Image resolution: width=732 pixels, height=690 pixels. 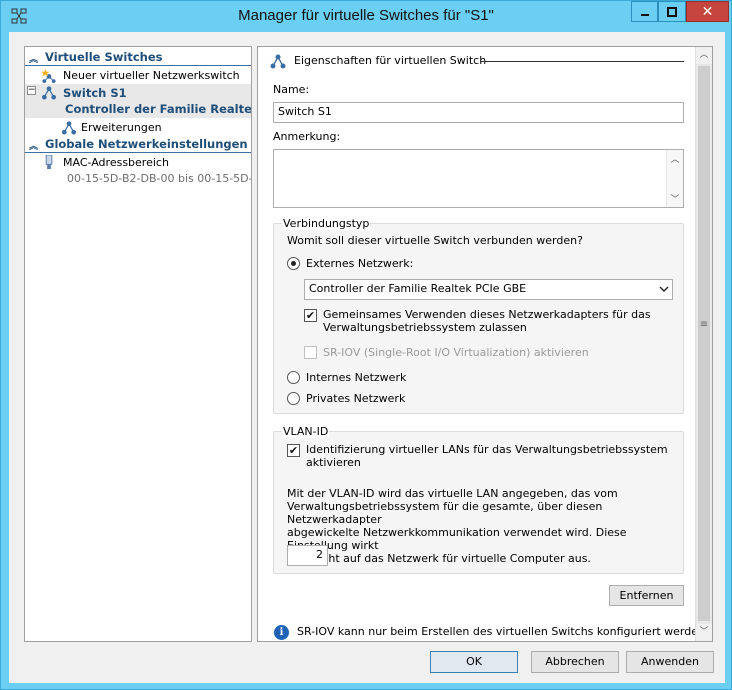 I want to click on close-button: ✕, so click(x=707, y=11).